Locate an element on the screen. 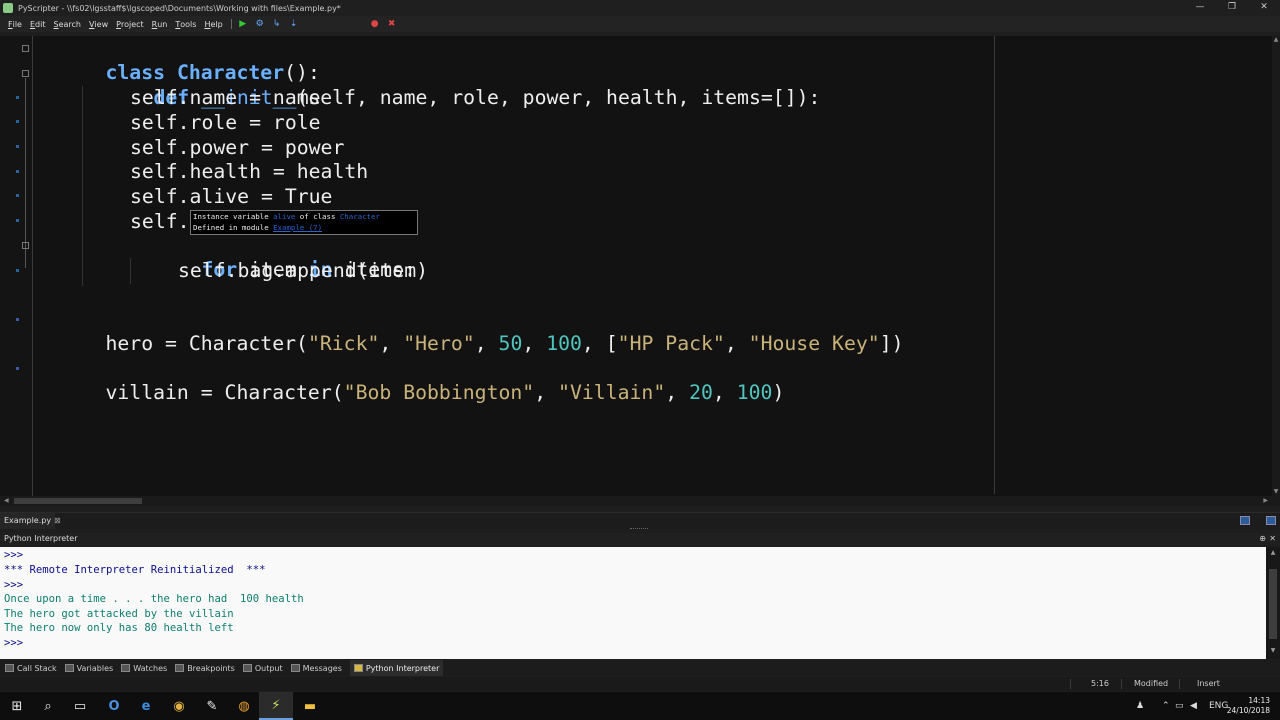  close-tab-icon: ⊠ is located at coordinates (57, 521).